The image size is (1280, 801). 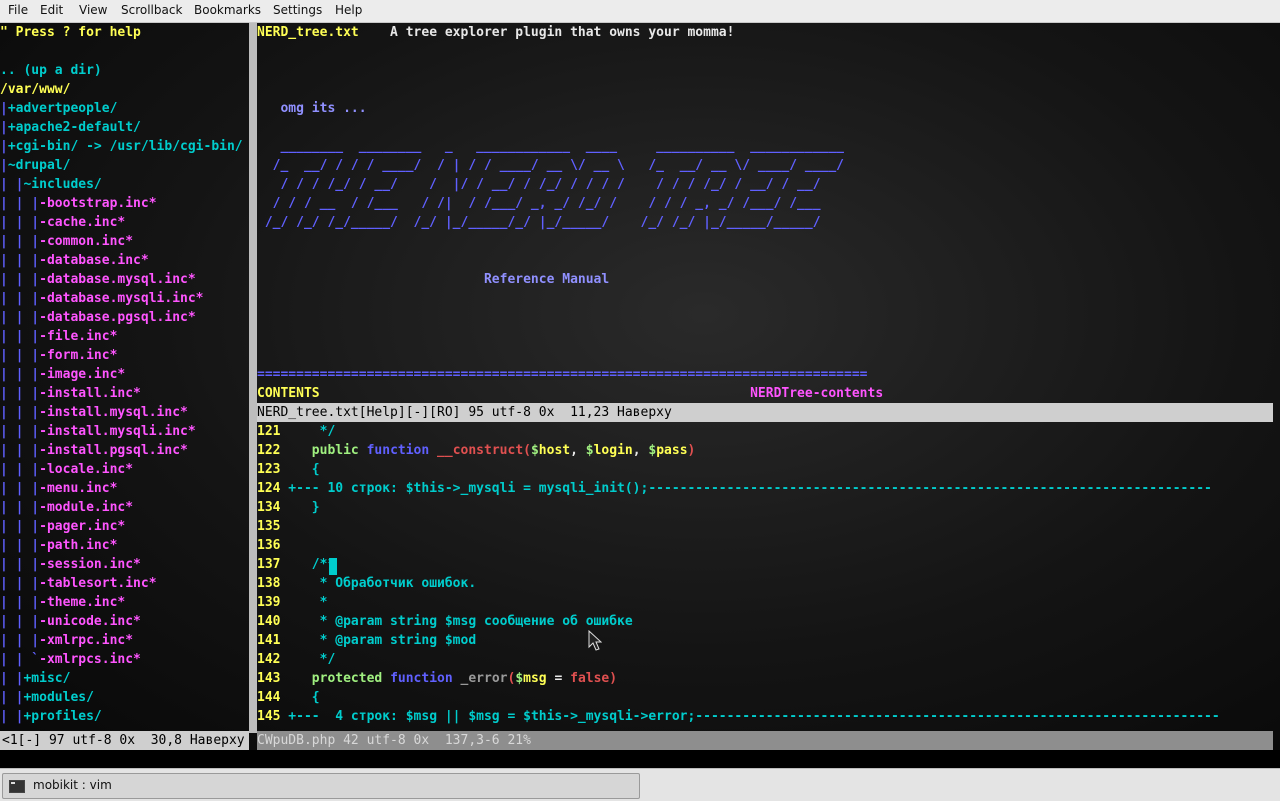 I want to click on code-text: 140, so click(x=269, y=621).